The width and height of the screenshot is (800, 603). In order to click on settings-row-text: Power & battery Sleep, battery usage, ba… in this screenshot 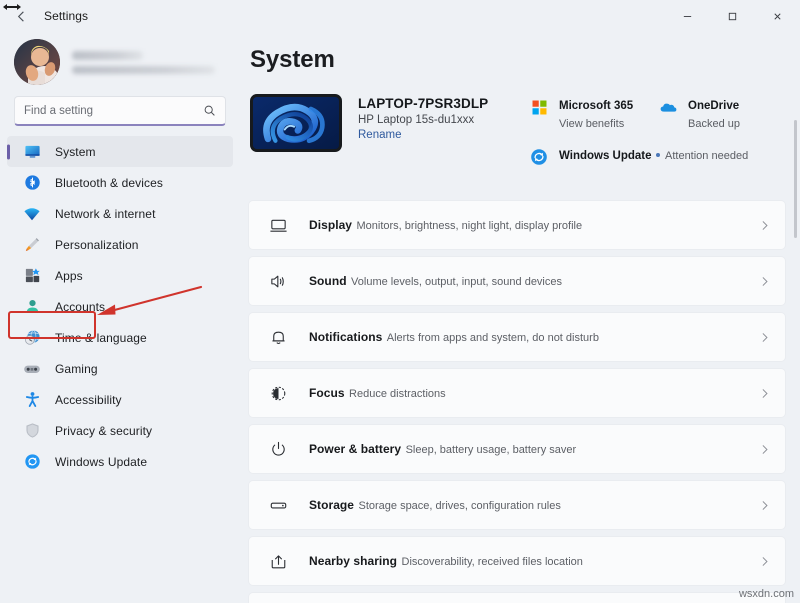, I will do `click(533, 449)`.